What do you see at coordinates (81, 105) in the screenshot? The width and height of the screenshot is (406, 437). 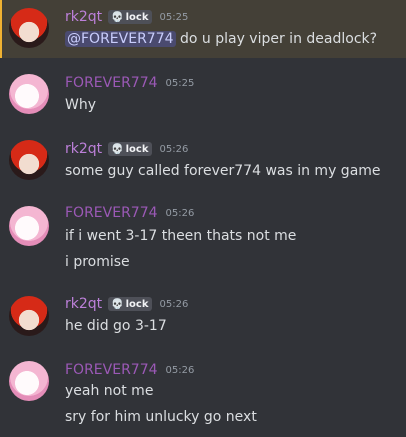 I see `message-text: Why` at bounding box center [81, 105].